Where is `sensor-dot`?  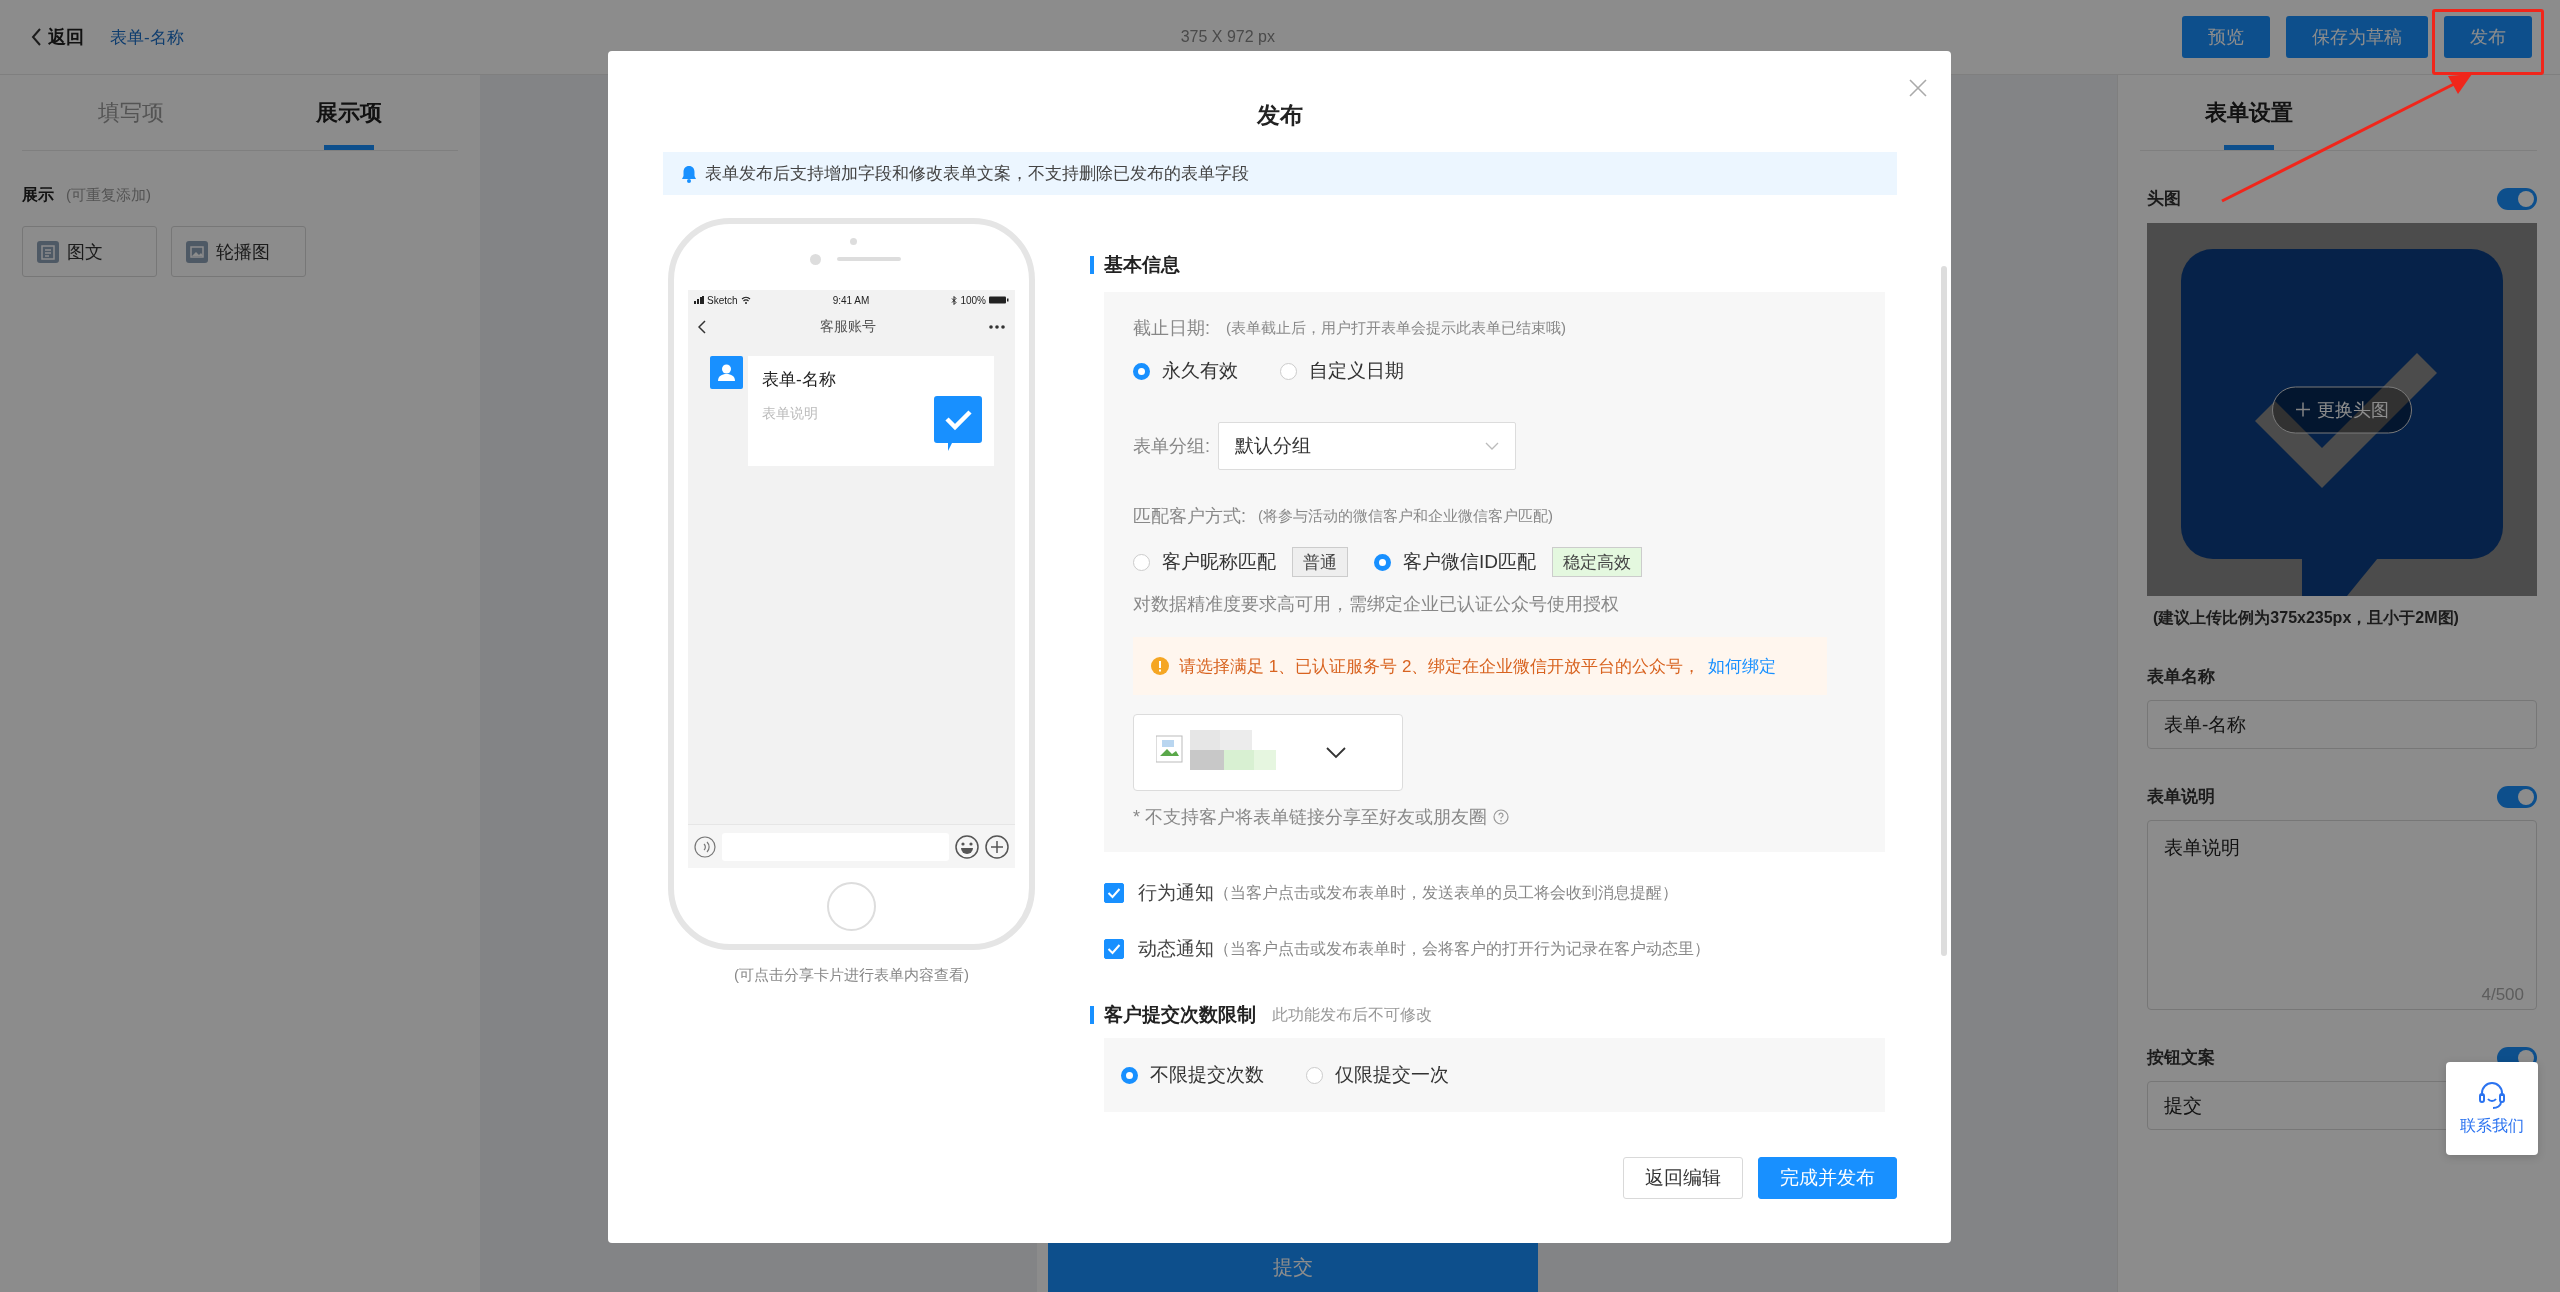 sensor-dot is located at coordinates (853, 241).